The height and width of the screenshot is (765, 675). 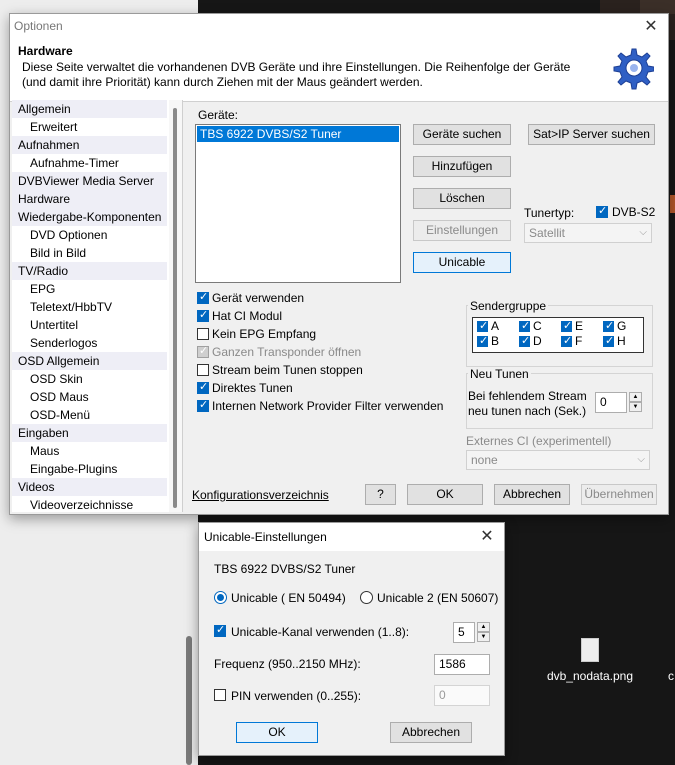 What do you see at coordinates (89, 504) in the screenshot?
I see `tree-item: Videoverzeichnisse` at bounding box center [89, 504].